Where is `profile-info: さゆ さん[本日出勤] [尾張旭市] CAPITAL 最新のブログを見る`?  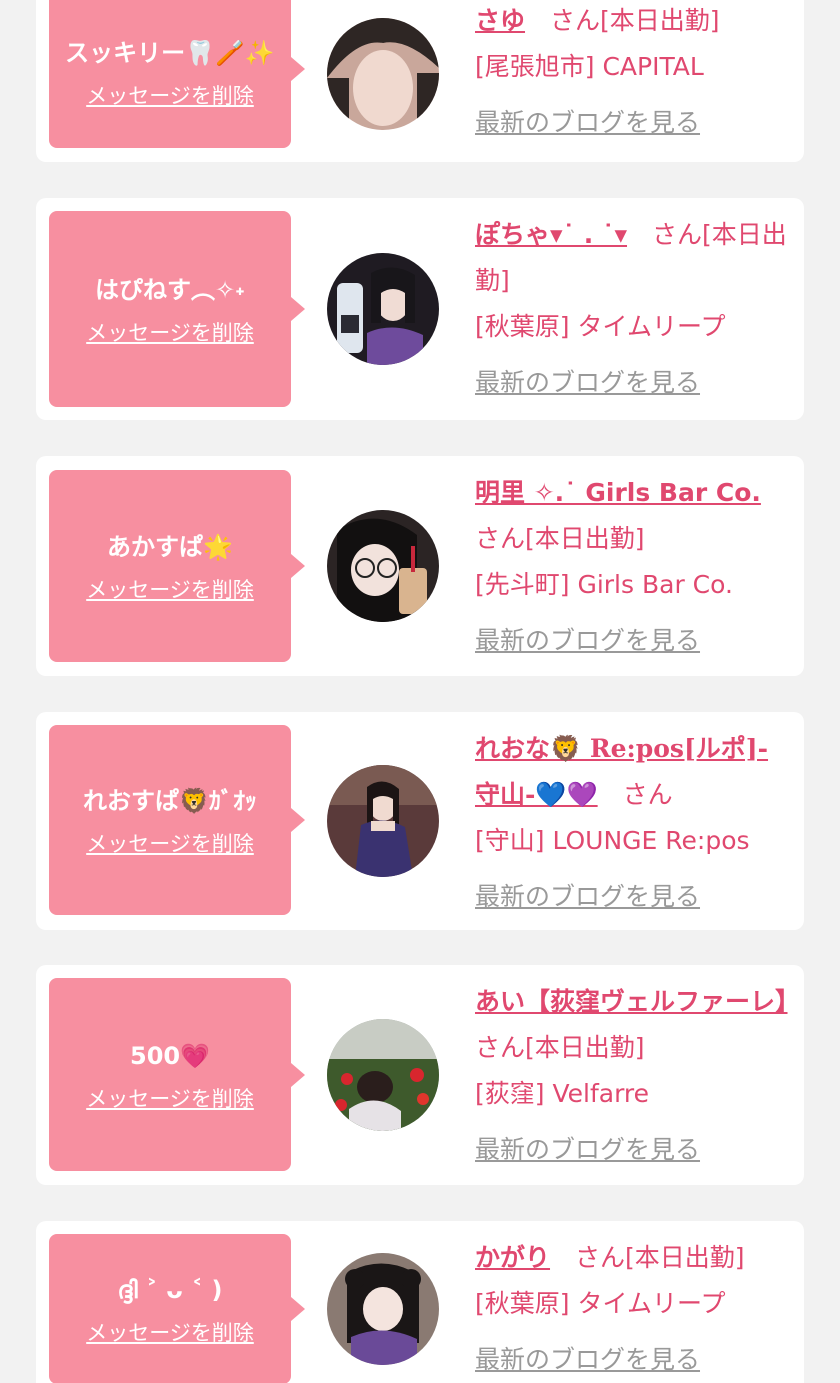 profile-info: さゆ さん[本日出勤] [尾張旭市] CAPITAL 最新のブログを見る is located at coordinates (632, 73).